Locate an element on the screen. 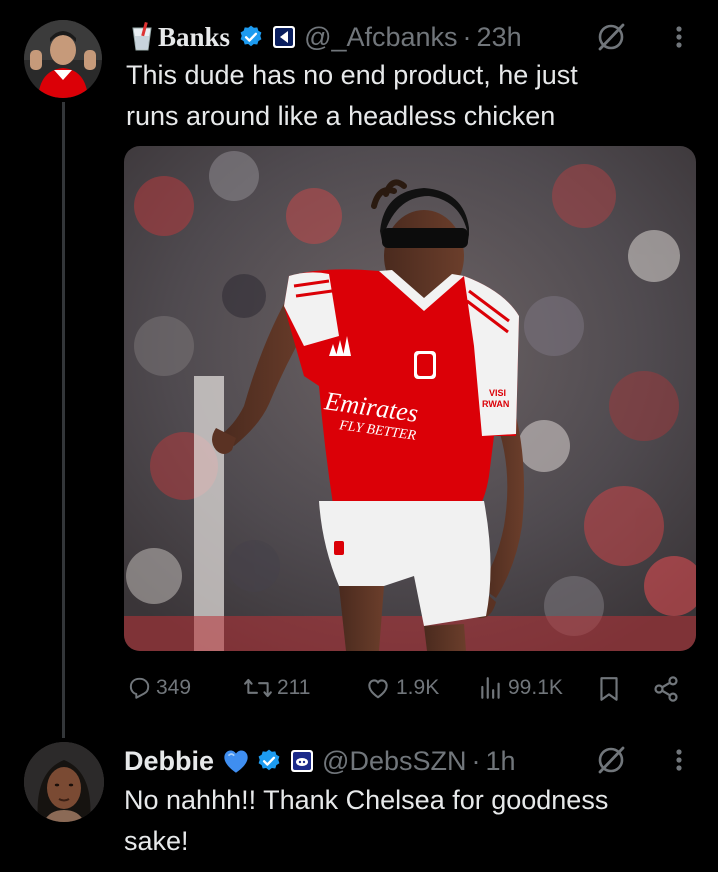 The height and width of the screenshot is (872, 718). views-count: 99.1K is located at coordinates (535, 687).